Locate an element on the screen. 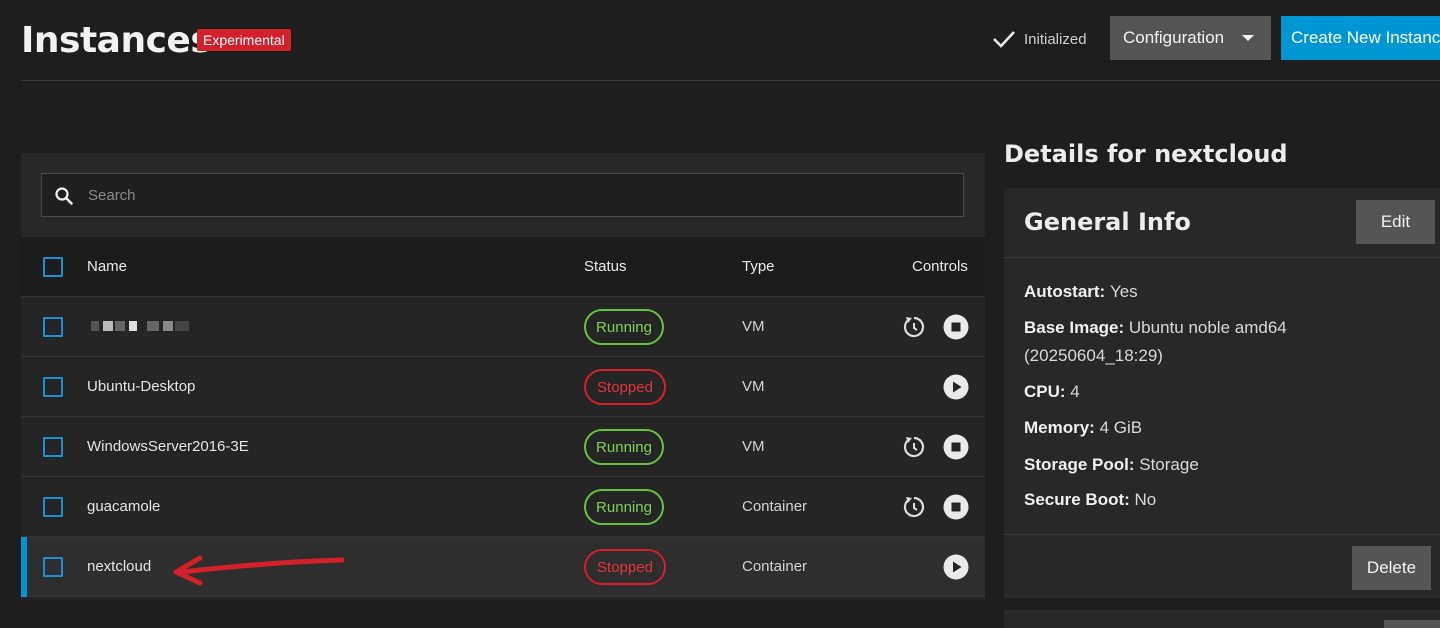  column-type-header: Type is located at coordinates (758, 266).